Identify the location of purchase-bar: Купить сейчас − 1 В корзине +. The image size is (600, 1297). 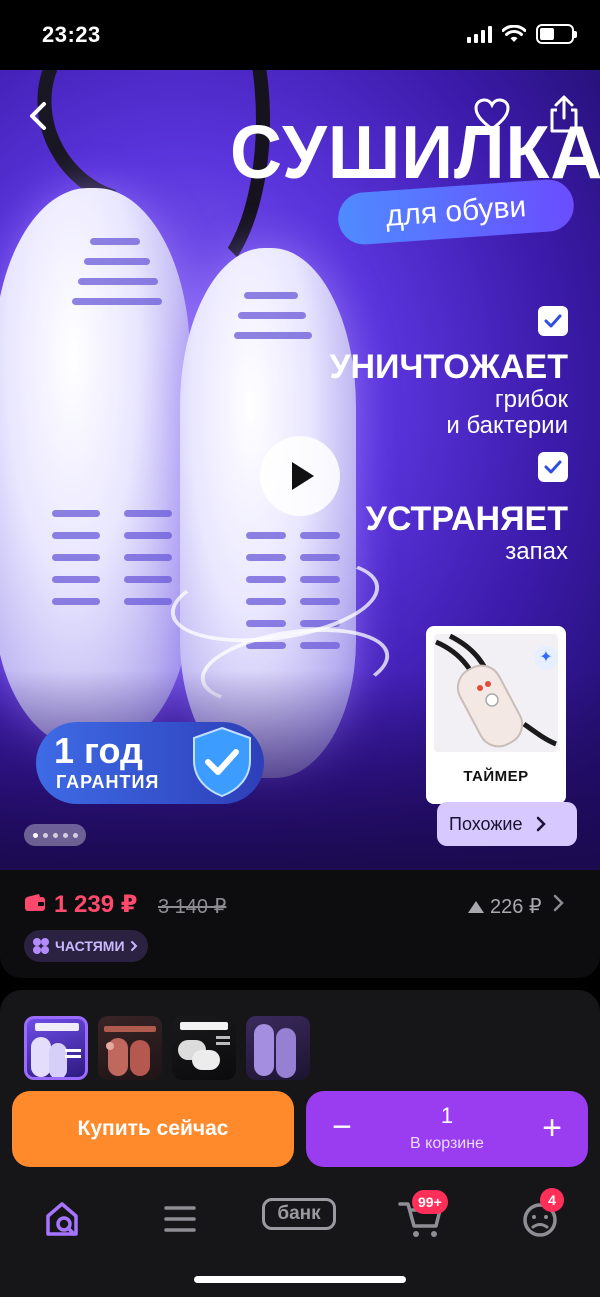
(300, 1130).